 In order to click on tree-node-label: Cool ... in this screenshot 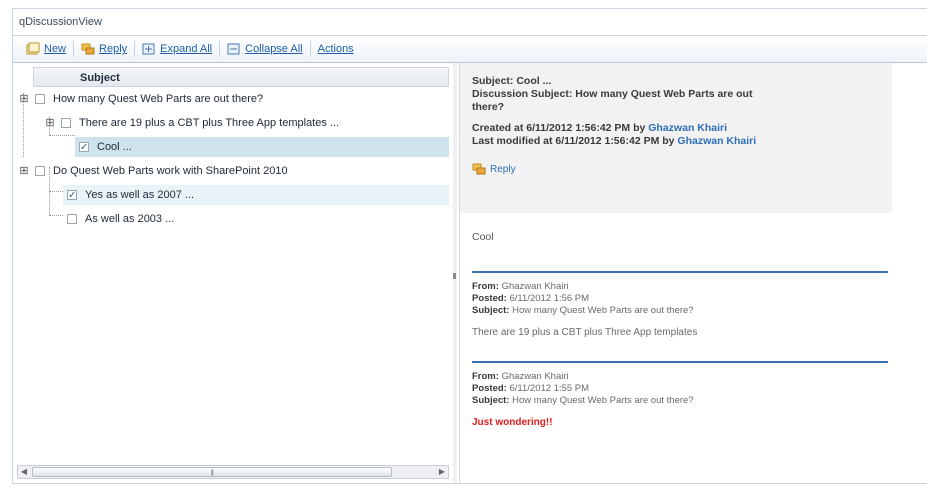, I will do `click(114, 147)`.